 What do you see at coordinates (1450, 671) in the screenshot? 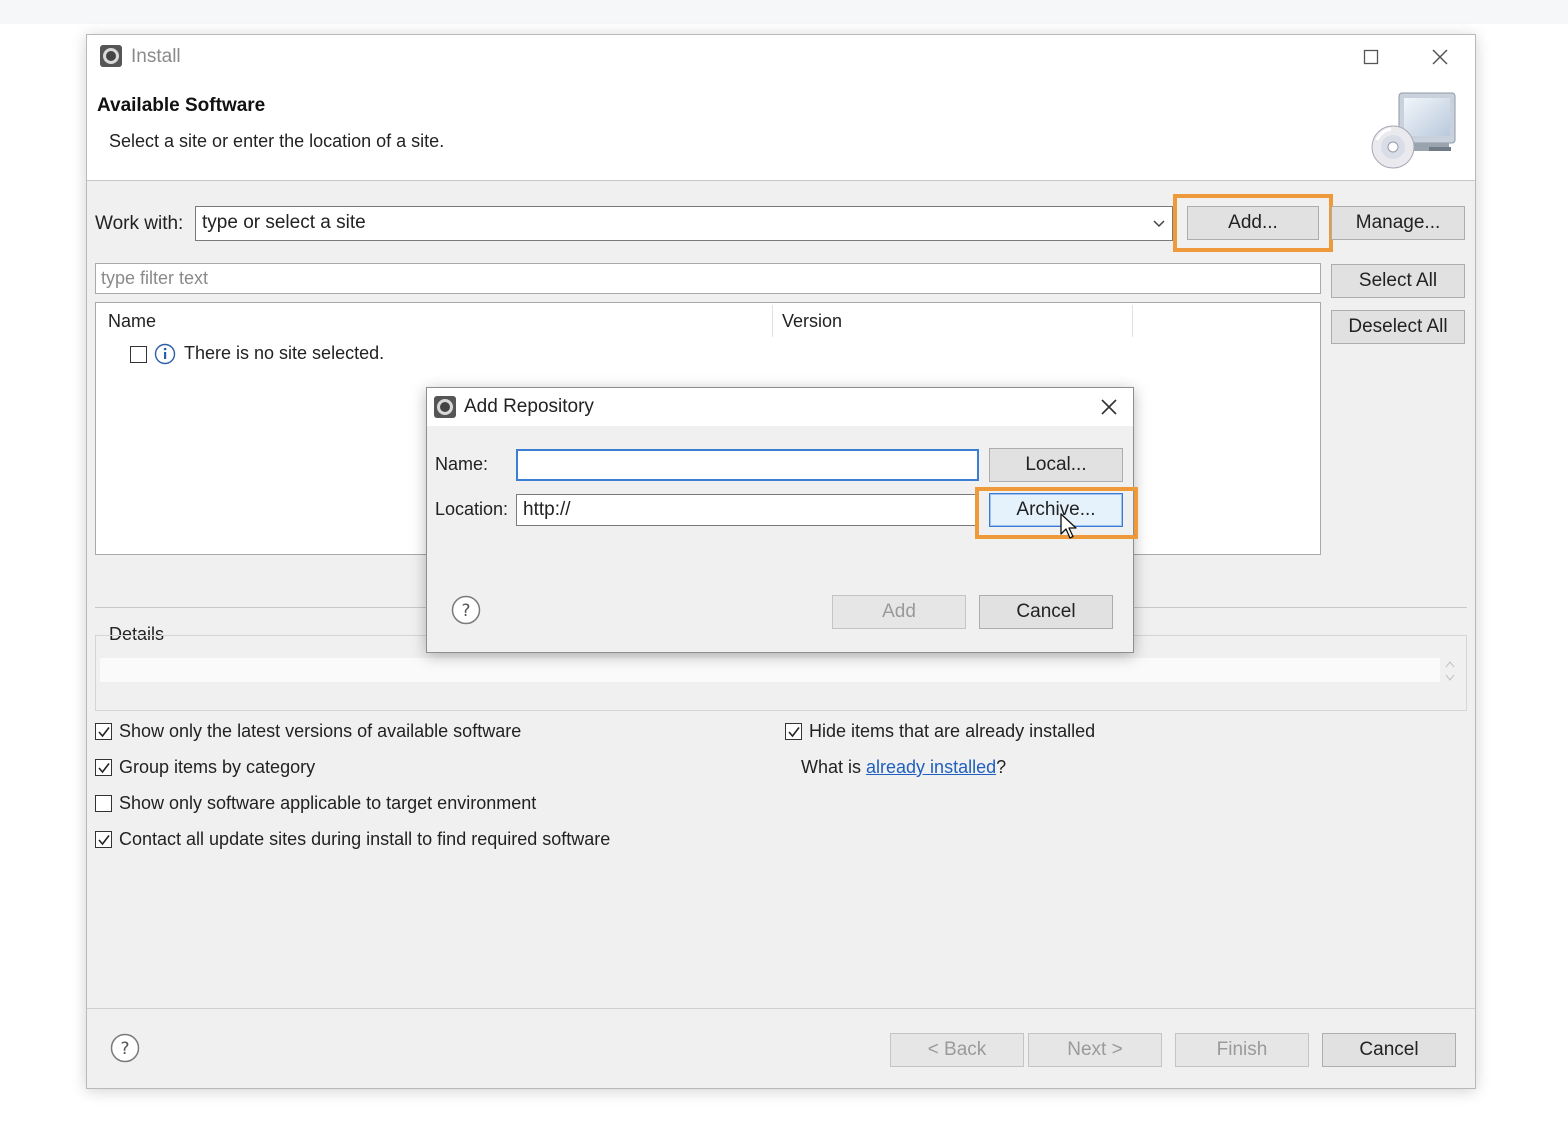
I see `scroll-arrows-icon` at bounding box center [1450, 671].